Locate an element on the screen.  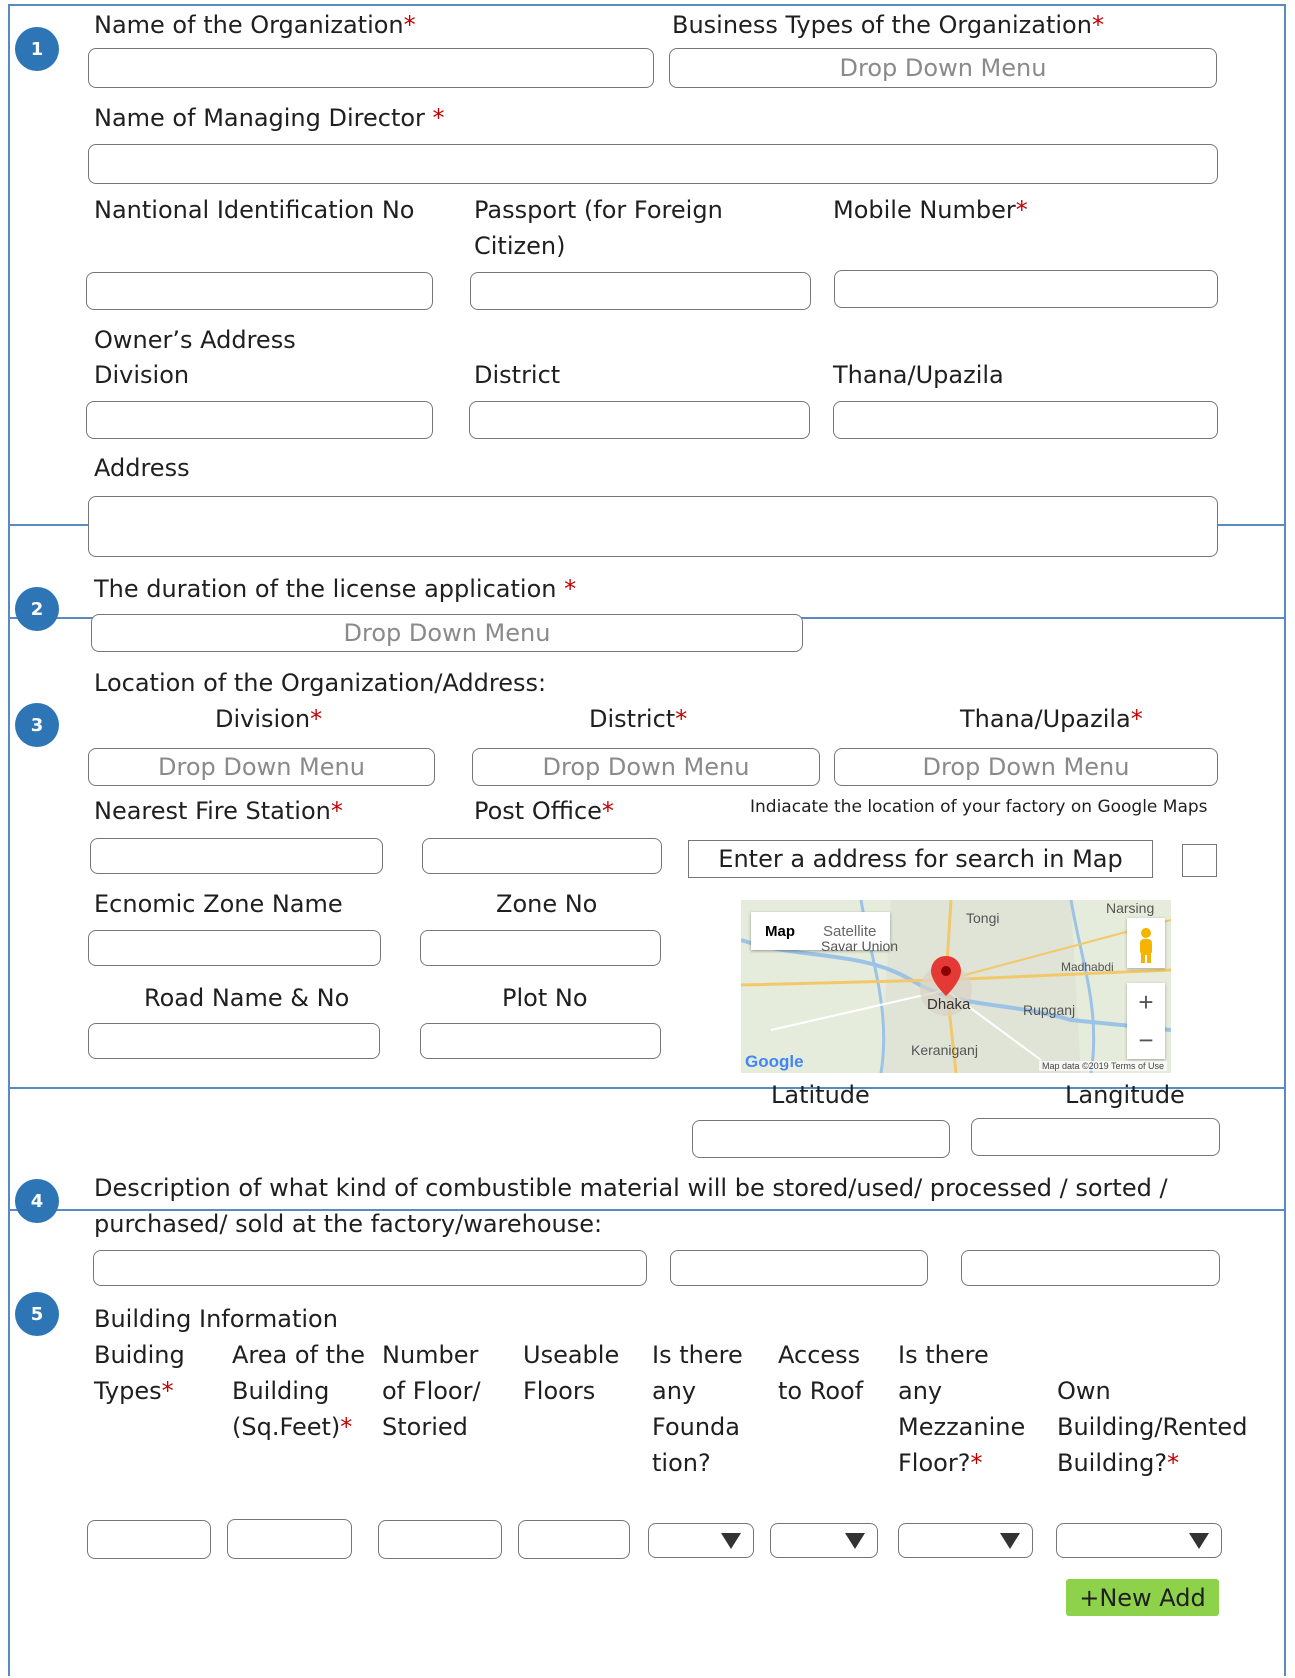
map-tab: Map is located at coordinates (780, 931).